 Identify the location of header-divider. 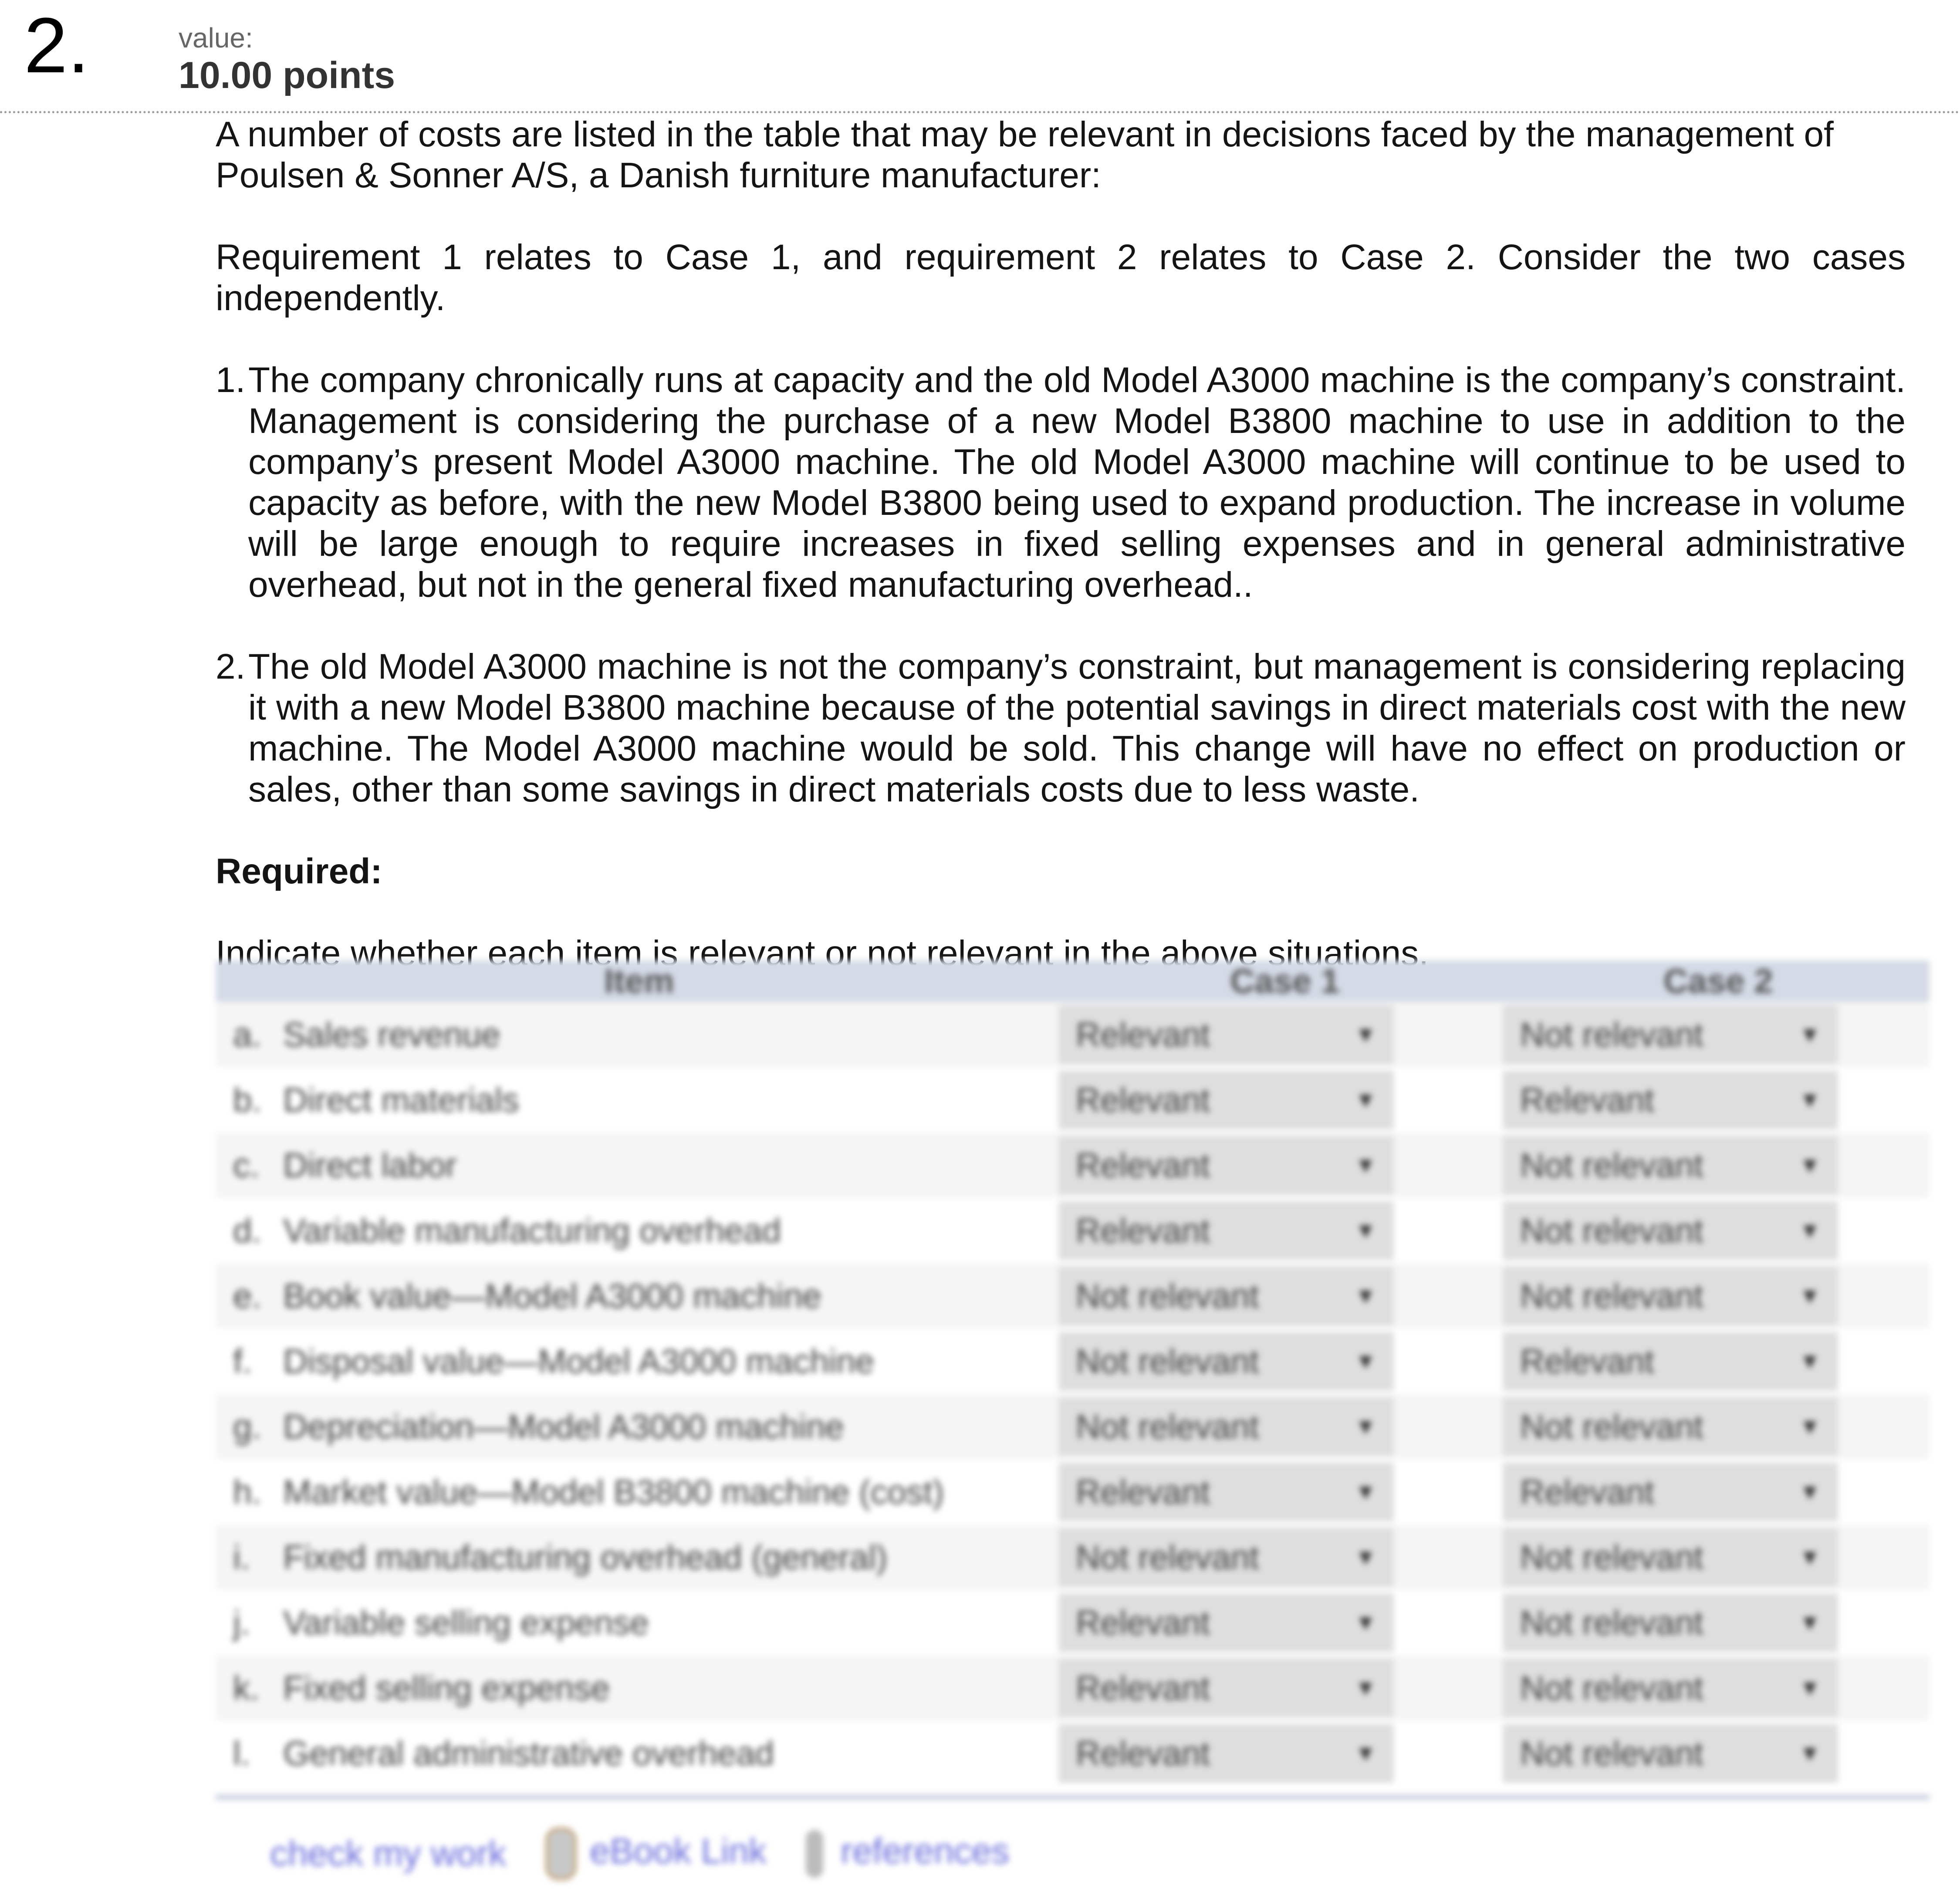
(980, 112).